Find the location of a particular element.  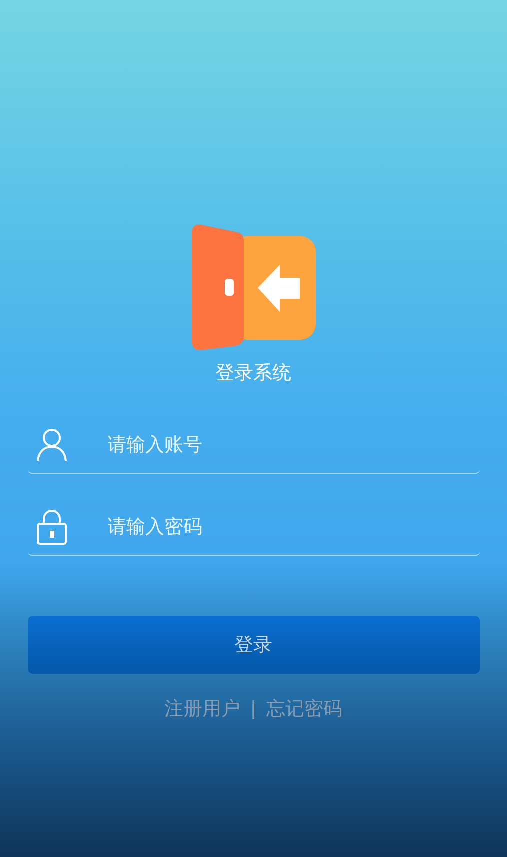

app-title: 登录系统 is located at coordinates (254, 373).